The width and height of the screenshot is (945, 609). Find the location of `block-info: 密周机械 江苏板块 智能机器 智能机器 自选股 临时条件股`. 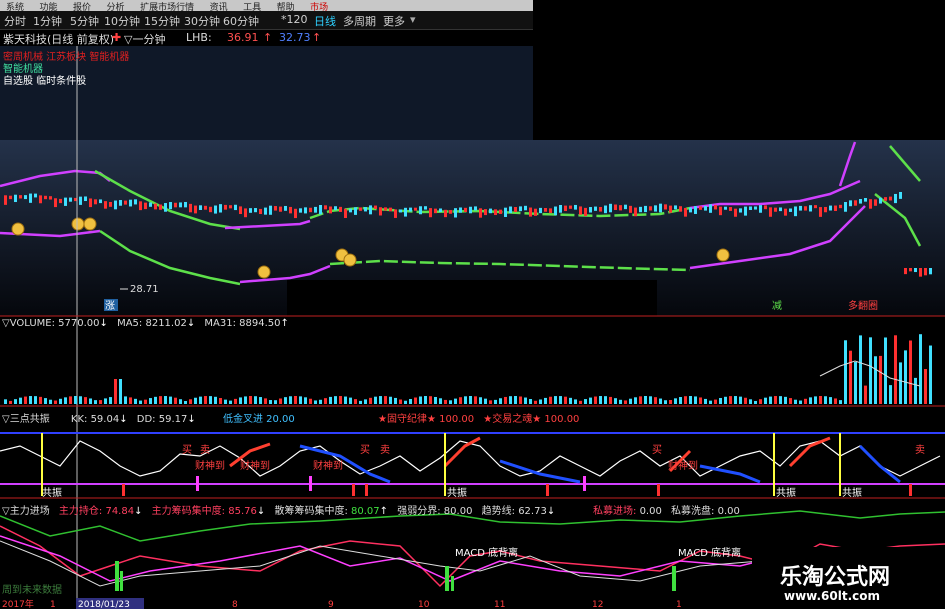

block-info: 密周机械 江苏板块 智能机器 智能机器 自选股 临时条件股 is located at coordinates (66, 70).